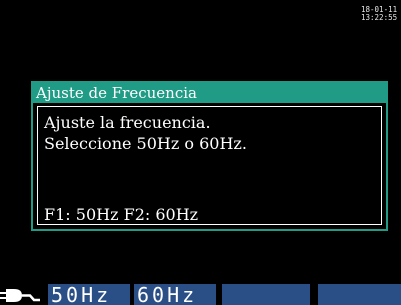  Describe the element at coordinates (89, 294) in the screenshot. I see `softkey-50hz-button: 50Hz` at that location.